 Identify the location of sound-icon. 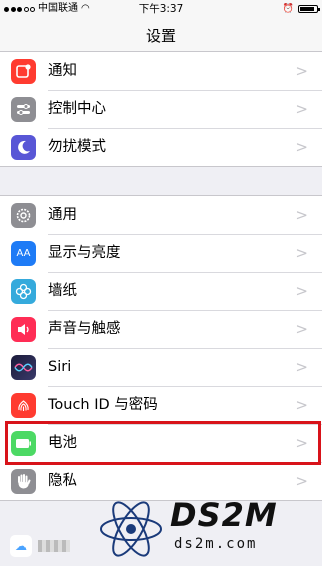
(23, 329).